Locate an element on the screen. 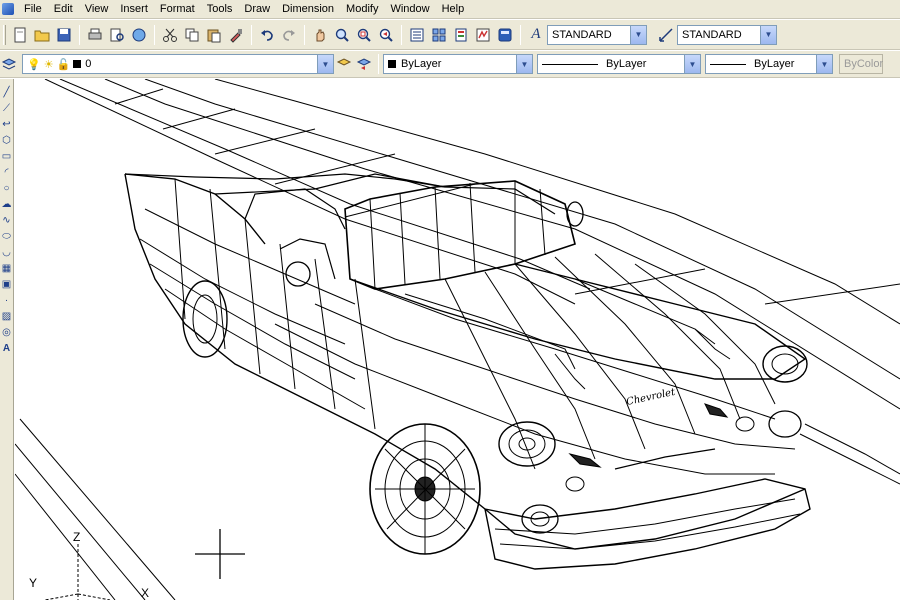 This screenshot has height=600, width=900. dimension-style-select: STANDARD ▼ is located at coordinates (727, 34).